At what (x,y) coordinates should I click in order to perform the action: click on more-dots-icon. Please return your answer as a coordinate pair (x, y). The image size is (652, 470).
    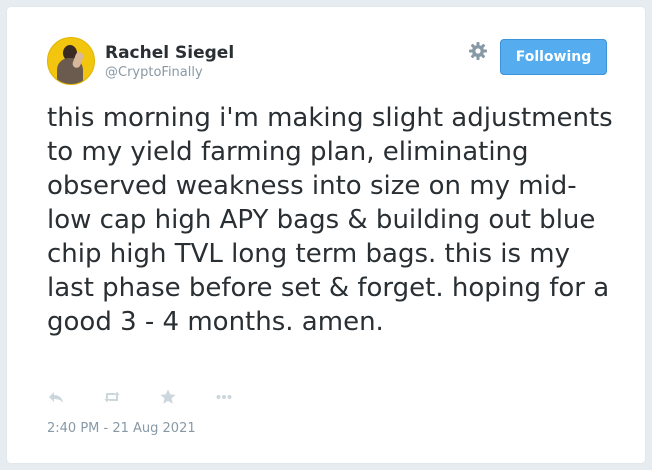
    Looking at the image, I should click on (224, 397).